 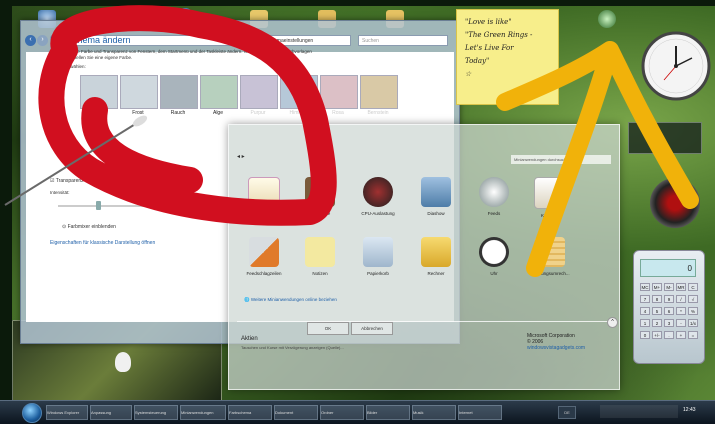 I want to click on taskbar-button: Dokument, so click(x=296, y=412).